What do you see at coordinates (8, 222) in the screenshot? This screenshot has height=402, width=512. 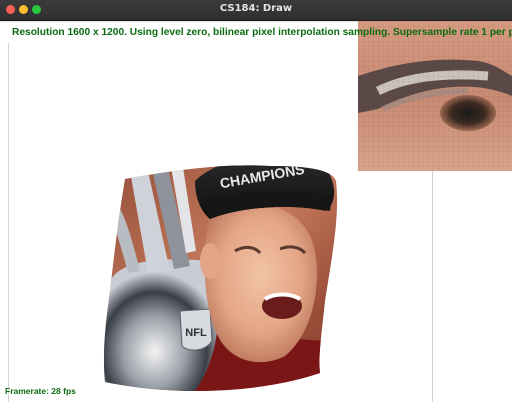 I see `canvas-left-border` at bounding box center [8, 222].